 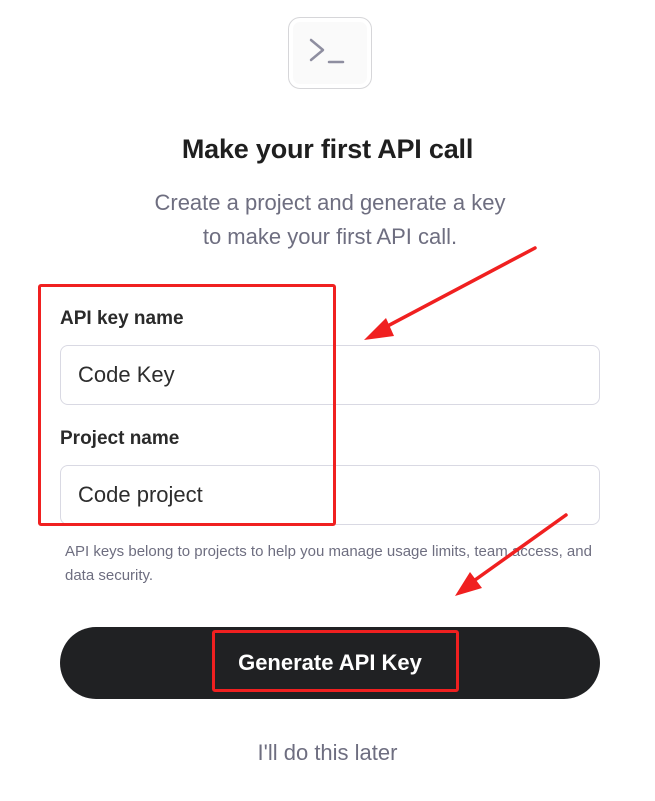 What do you see at coordinates (330, 375) in the screenshot?
I see `api-key-name-input` at bounding box center [330, 375].